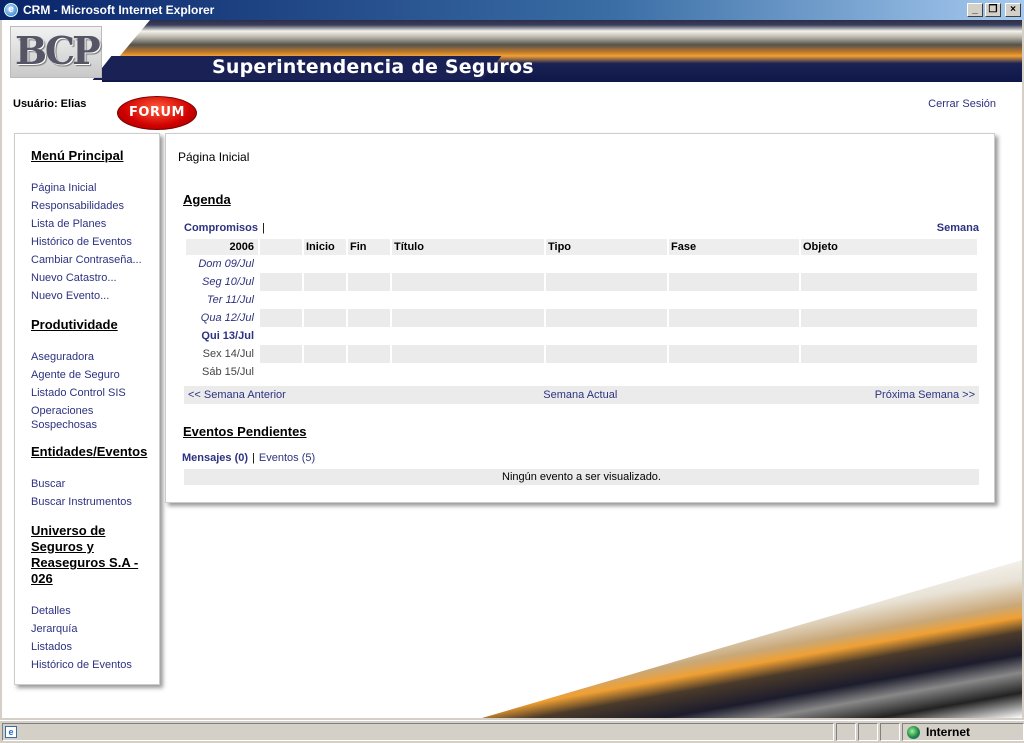  Describe the element at coordinates (222, 264) in the screenshot. I see `day-link: Dom 09/Jul` at that location.